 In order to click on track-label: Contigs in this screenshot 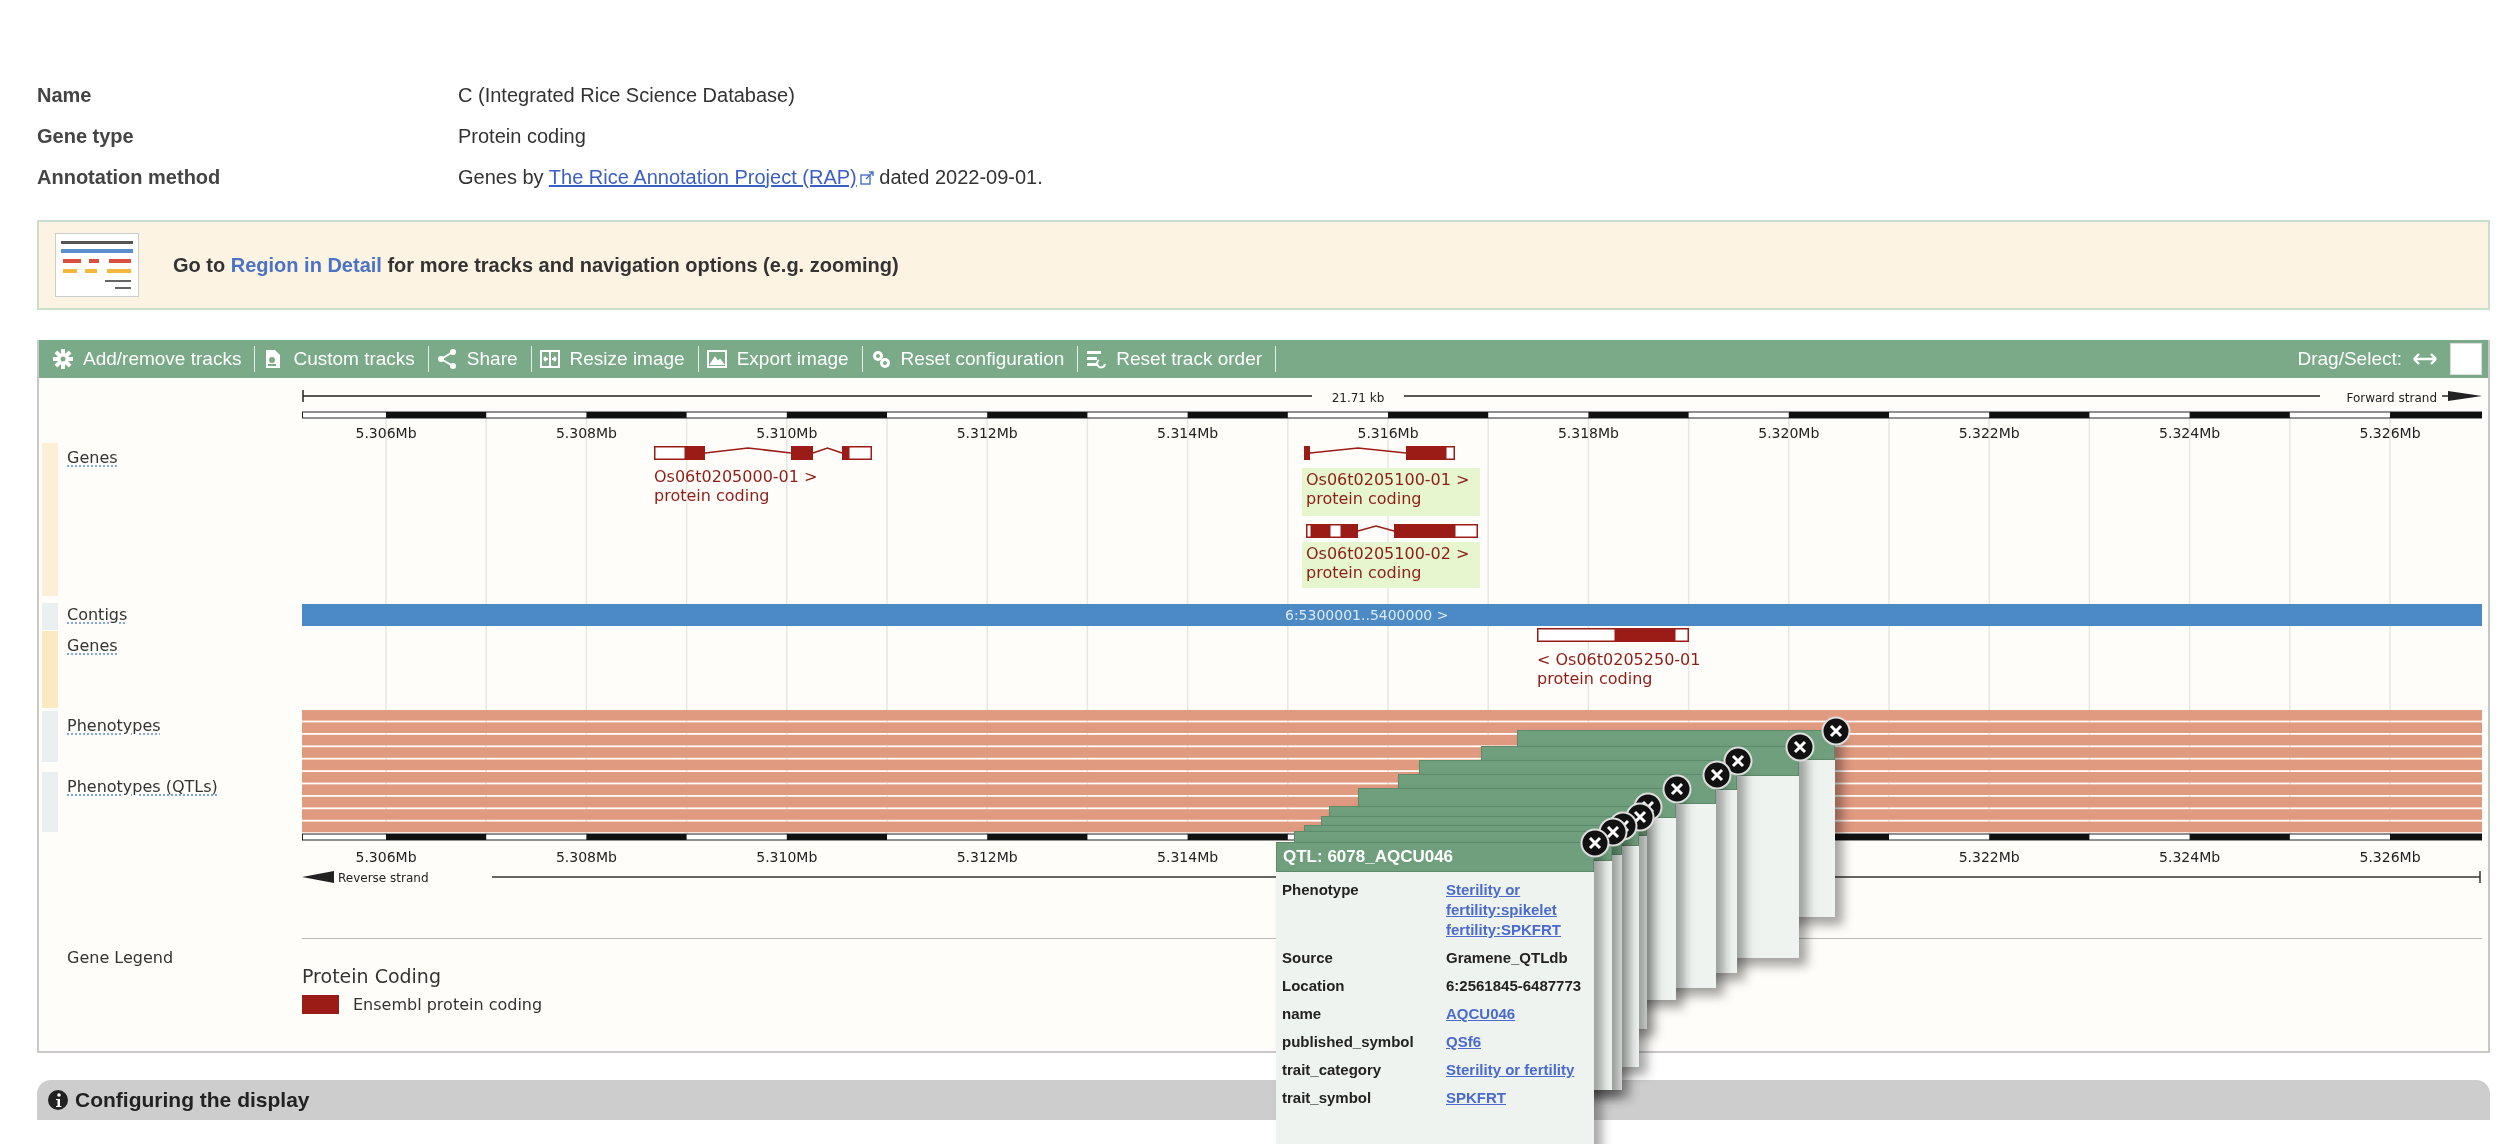, I will do `click(97, 614)`.